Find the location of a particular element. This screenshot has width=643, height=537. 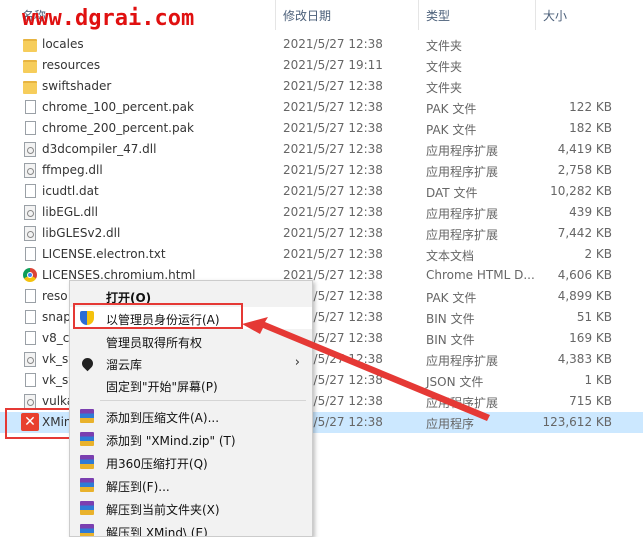

annotation-arrow is located at coordinates (366, 369).